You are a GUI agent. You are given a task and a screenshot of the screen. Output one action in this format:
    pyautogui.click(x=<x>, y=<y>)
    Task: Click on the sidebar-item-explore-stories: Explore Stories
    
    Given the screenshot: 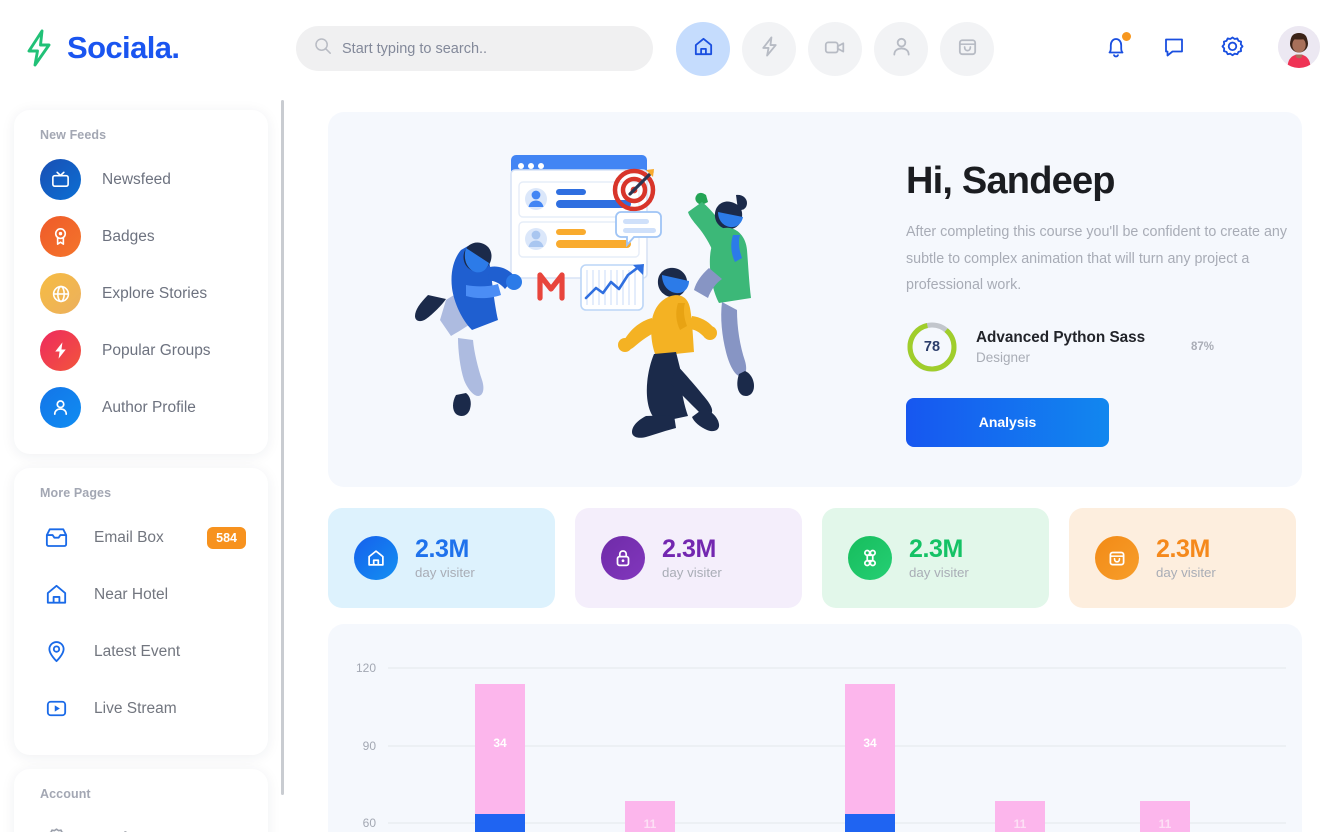 What is the action you would take?
    pyautogui.click(x=141, y=293)
    